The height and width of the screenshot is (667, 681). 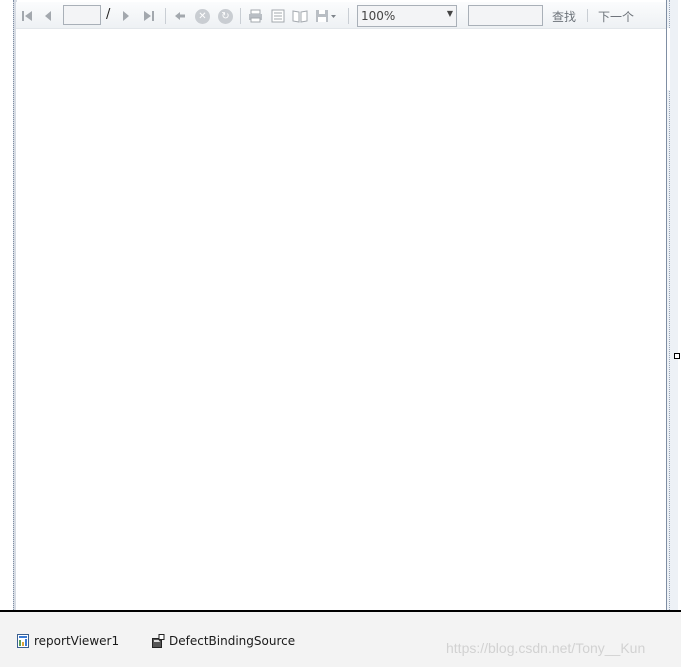 What do you see at coordinates (225, 16) in the screenshot?
I see `refresh-icon: ↻` at bounding box center [225, 16].